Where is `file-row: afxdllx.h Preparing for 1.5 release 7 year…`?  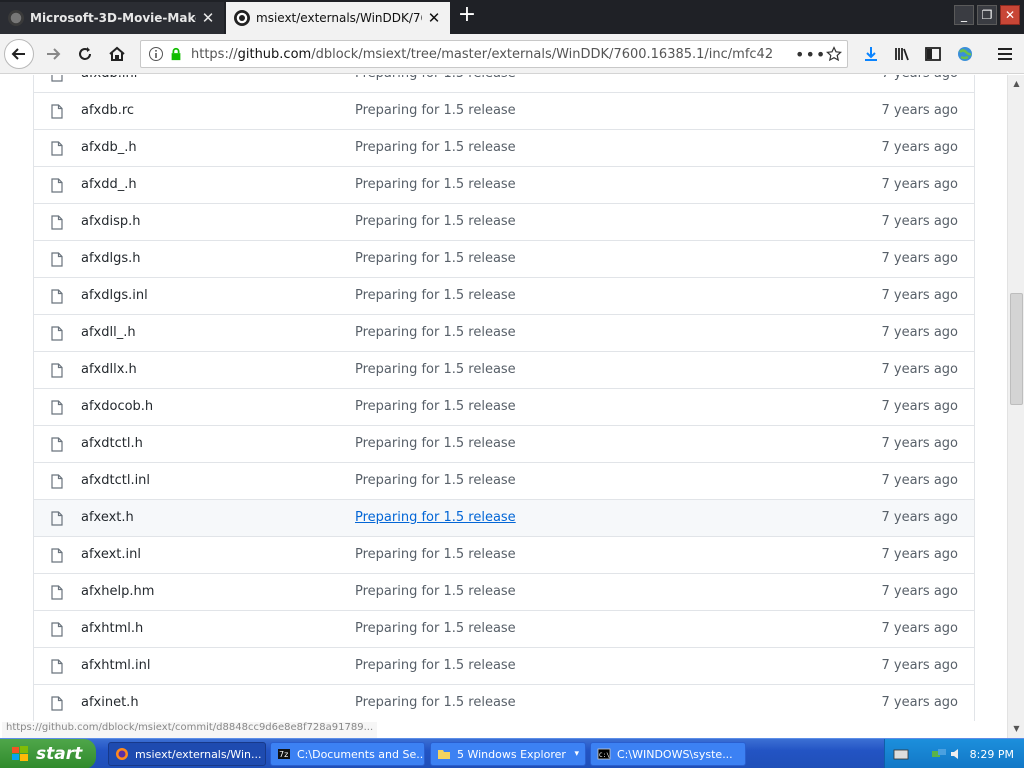
file-row: afxdllx.h Preparing for 1.5 release 7 year… is located at coordinates (504, 369).